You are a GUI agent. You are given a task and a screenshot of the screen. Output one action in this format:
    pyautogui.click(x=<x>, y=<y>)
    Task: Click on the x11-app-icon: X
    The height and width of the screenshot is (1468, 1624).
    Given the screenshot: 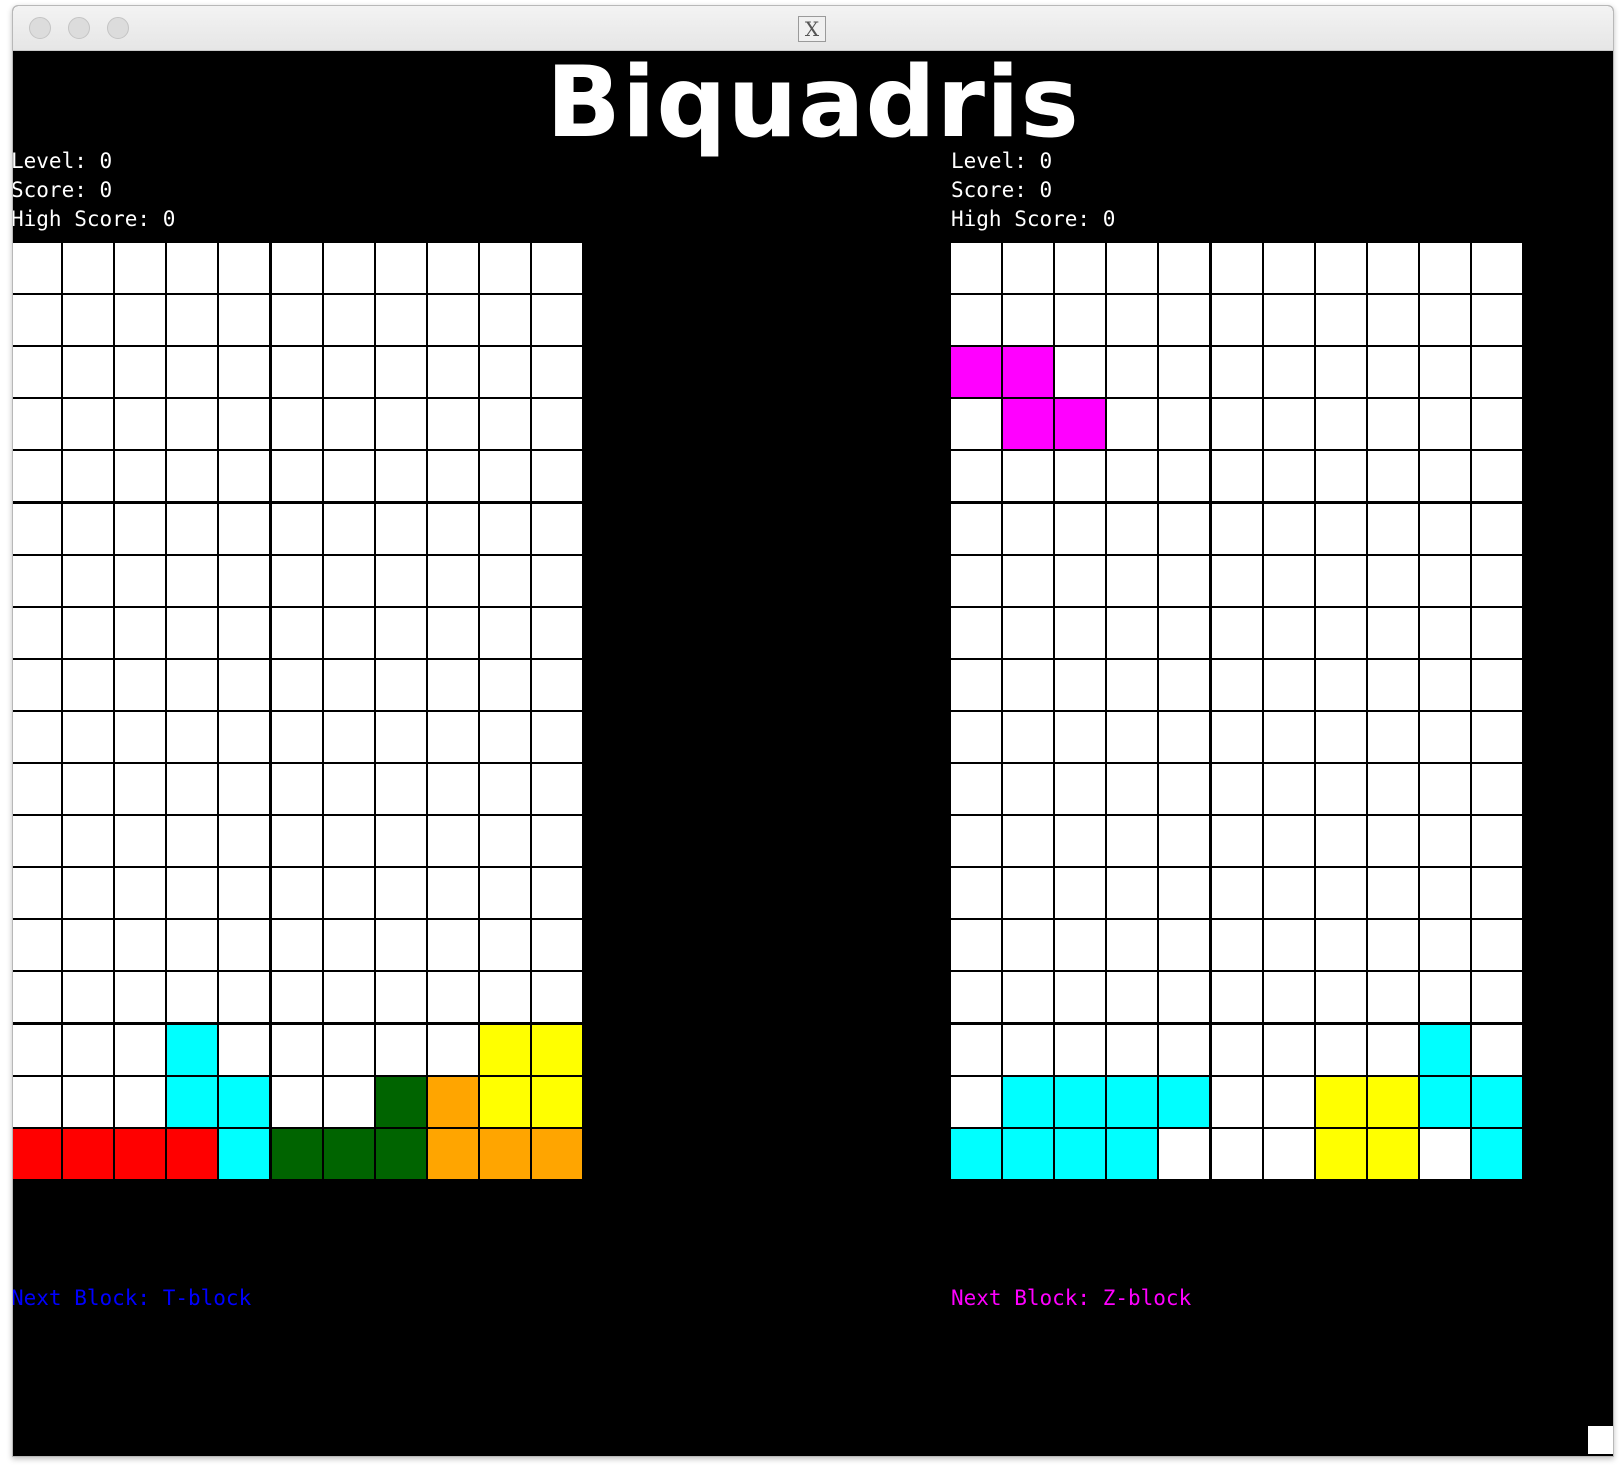 What is the action you would take?
    pyautogui.click(x=812, y=29)
    